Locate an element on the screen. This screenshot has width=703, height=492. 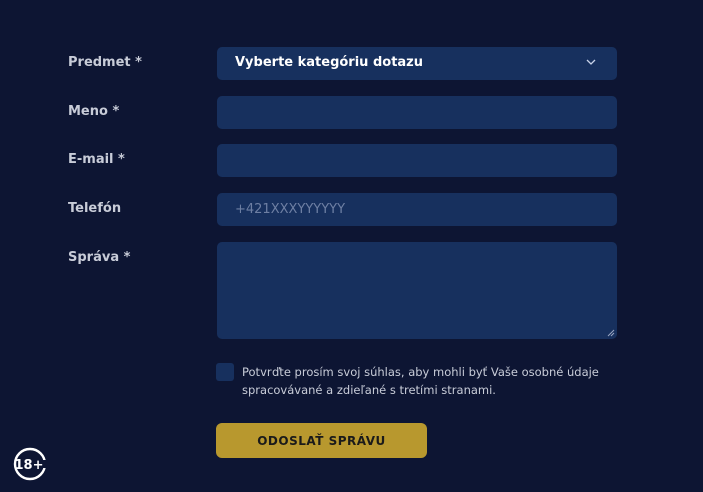
consent-checkbox is located at coordinates (225, 372).